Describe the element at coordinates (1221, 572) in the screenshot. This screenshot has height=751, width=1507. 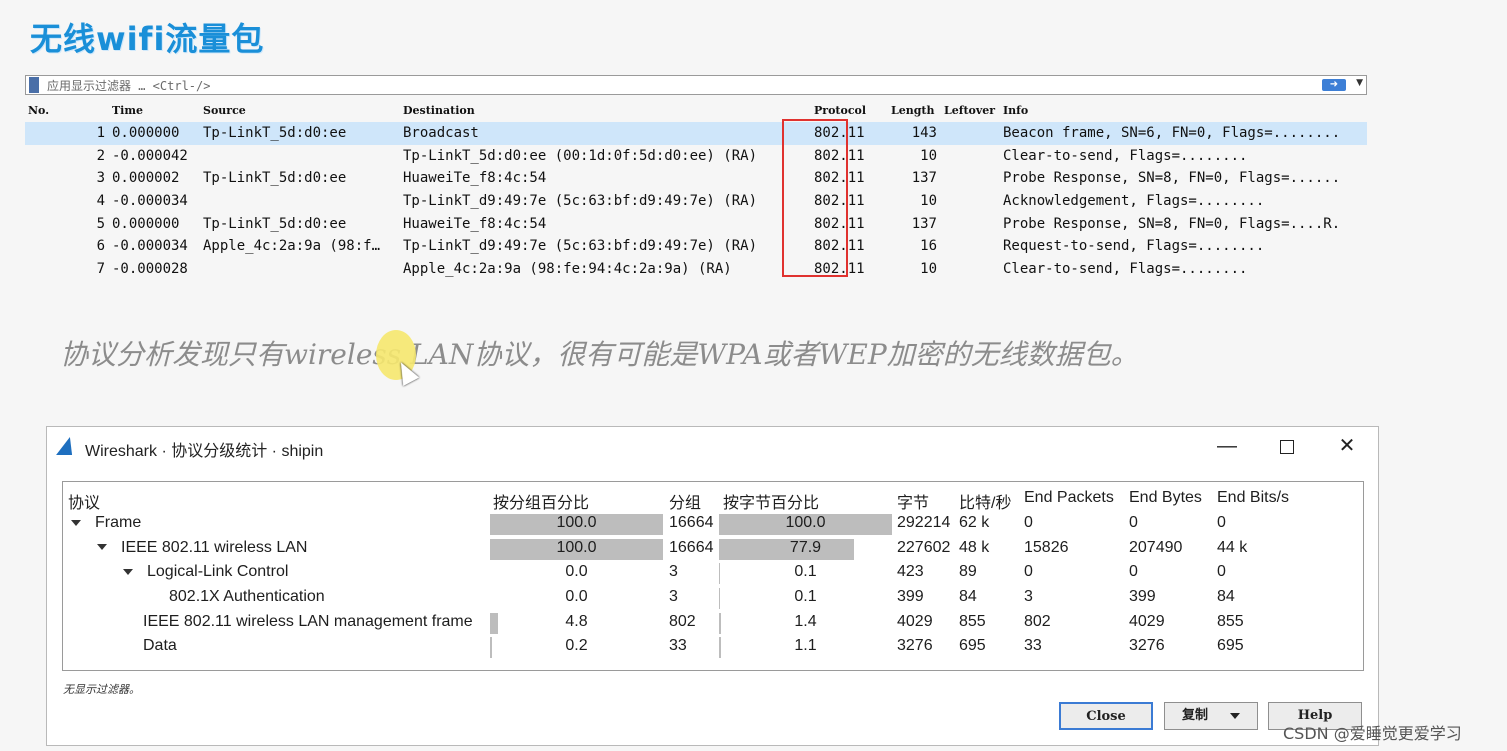
I see `cell-end-bps: 0` at that location.